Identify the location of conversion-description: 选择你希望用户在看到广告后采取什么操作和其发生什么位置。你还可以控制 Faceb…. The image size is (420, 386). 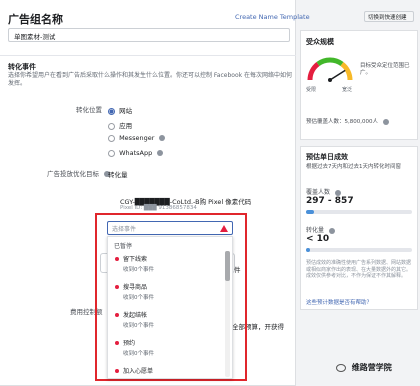
(150, 79).